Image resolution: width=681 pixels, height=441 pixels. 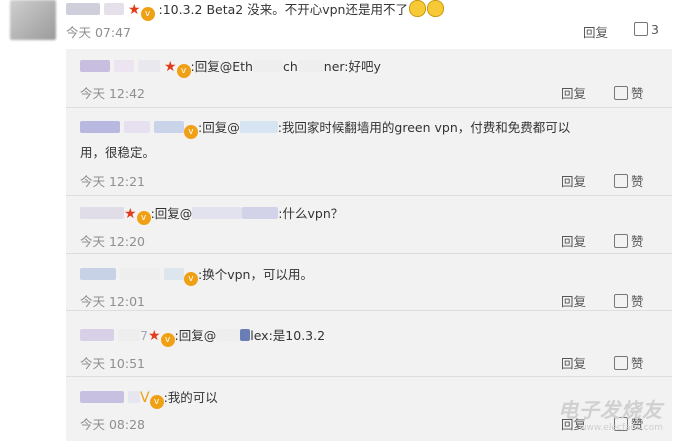 I want to click on reply-time: 今天 12:20, so click(x=112, y=241).